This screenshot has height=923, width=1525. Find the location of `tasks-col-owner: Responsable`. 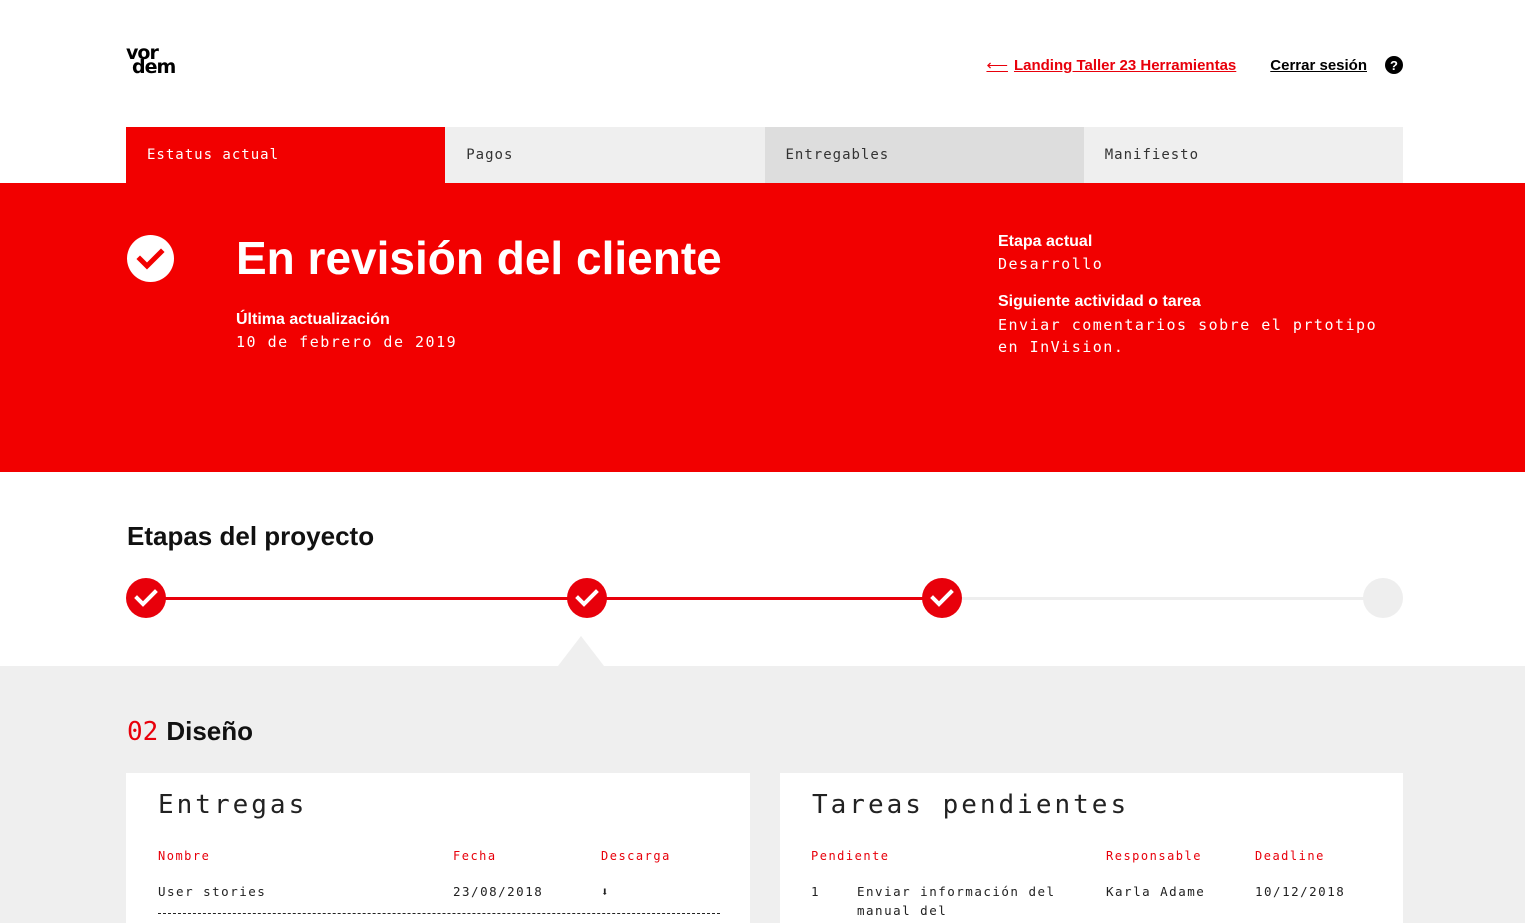

tasks-col-owner: Responsable is located at coordinates (1154, 856).